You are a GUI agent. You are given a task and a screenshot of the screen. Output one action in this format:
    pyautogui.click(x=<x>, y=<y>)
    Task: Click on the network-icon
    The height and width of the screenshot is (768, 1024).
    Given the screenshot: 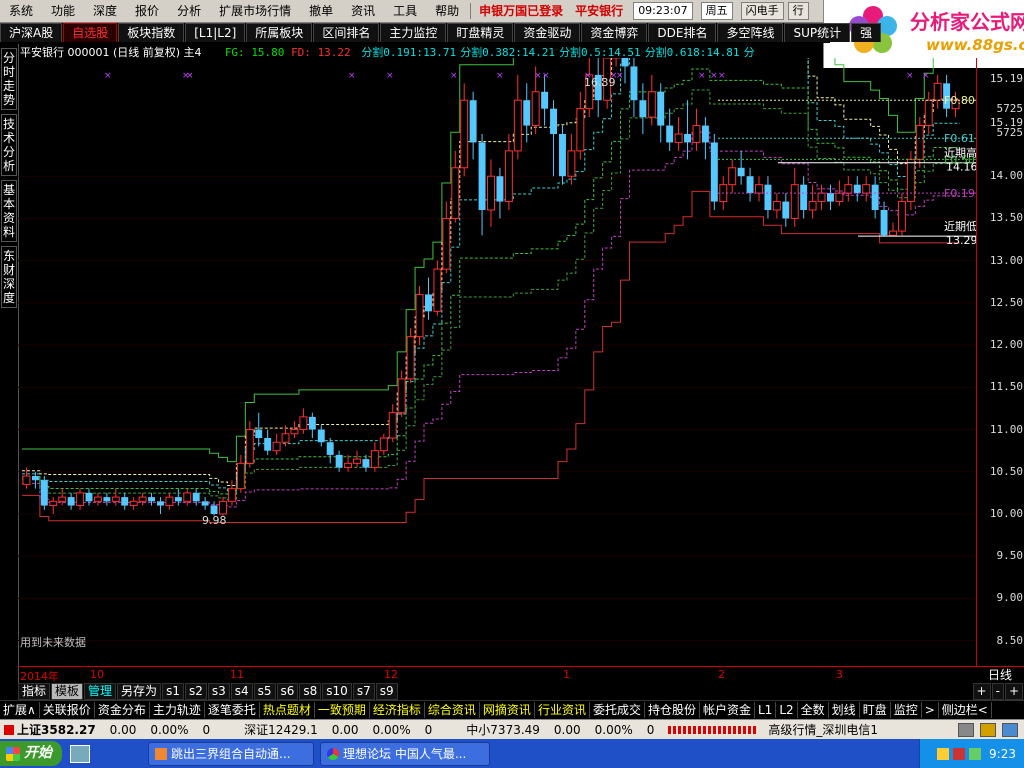 What is the action you would take?
    pyautogui.click(x=966, y=729)
    